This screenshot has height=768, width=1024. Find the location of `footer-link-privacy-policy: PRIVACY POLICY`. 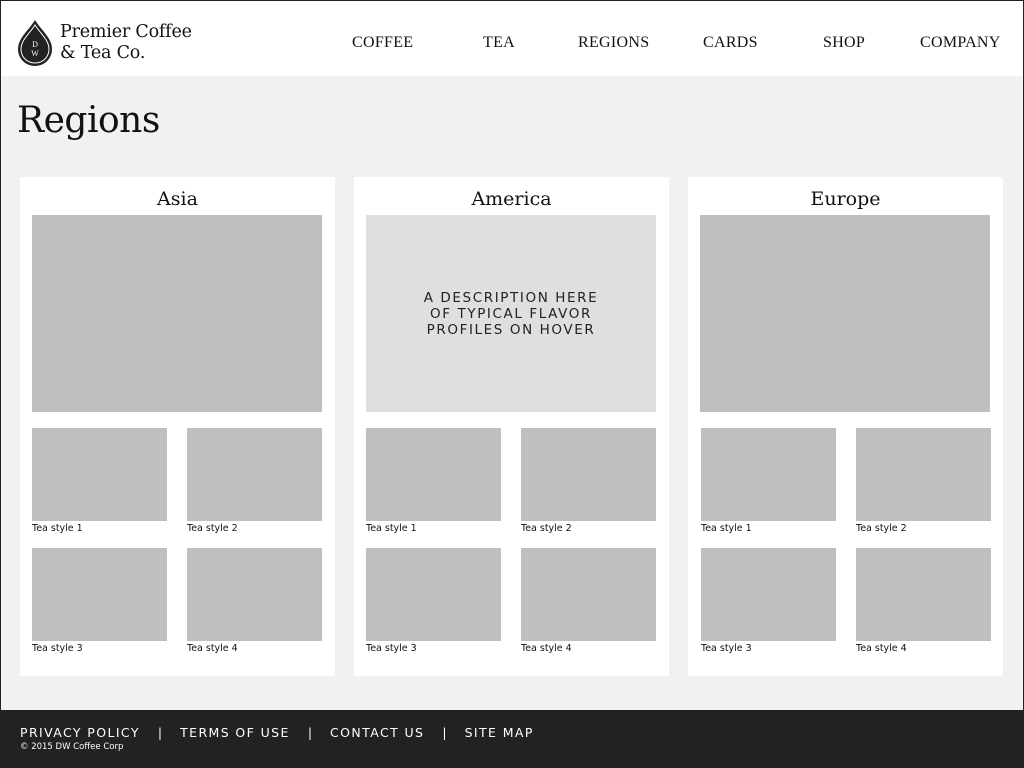

footer-link-privacy-policy: PRIVACY POLICY is located at coordinates (80, 732).